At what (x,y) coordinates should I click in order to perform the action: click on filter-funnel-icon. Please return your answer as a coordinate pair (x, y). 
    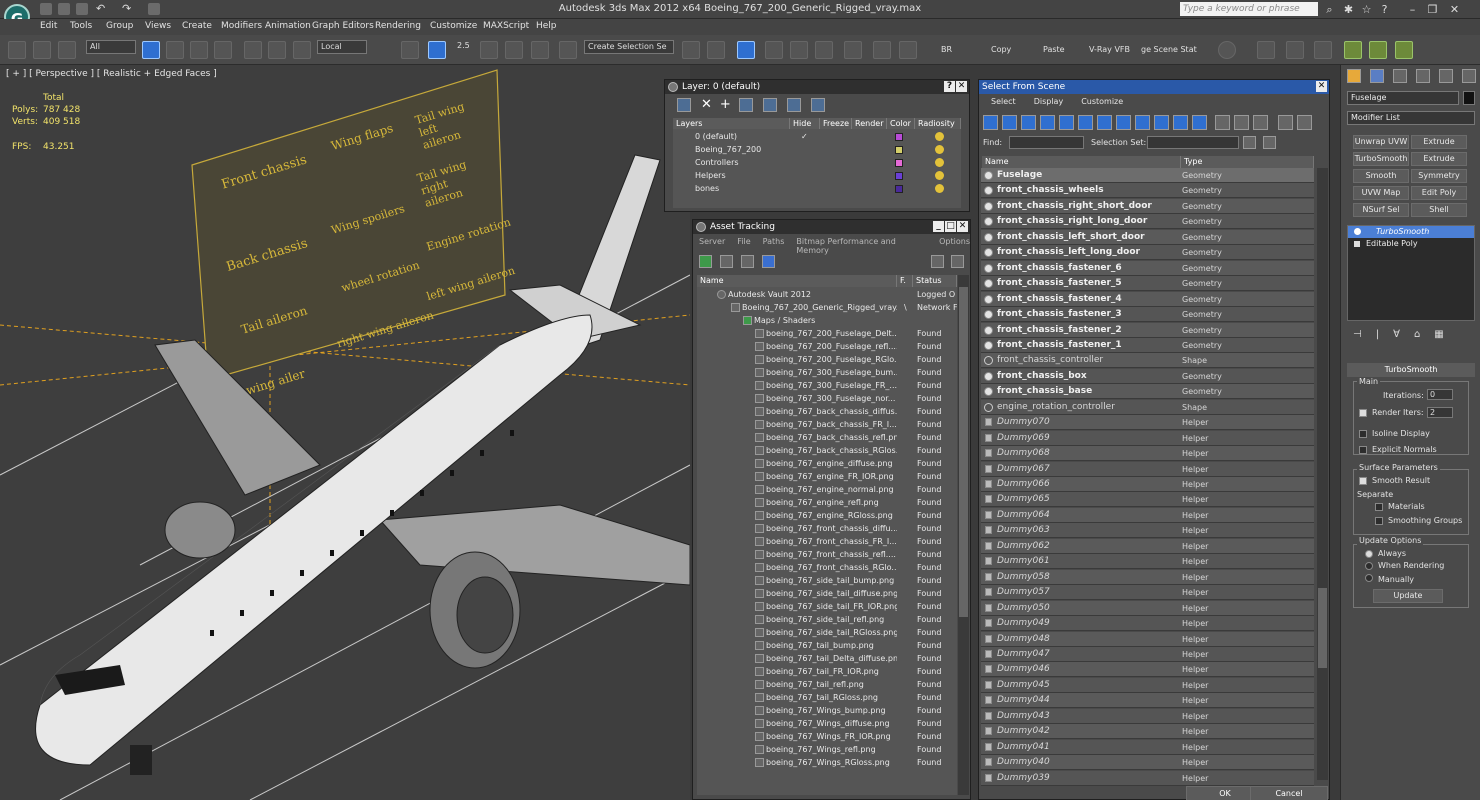
    Looking at the image, I should click on (1285, 122).